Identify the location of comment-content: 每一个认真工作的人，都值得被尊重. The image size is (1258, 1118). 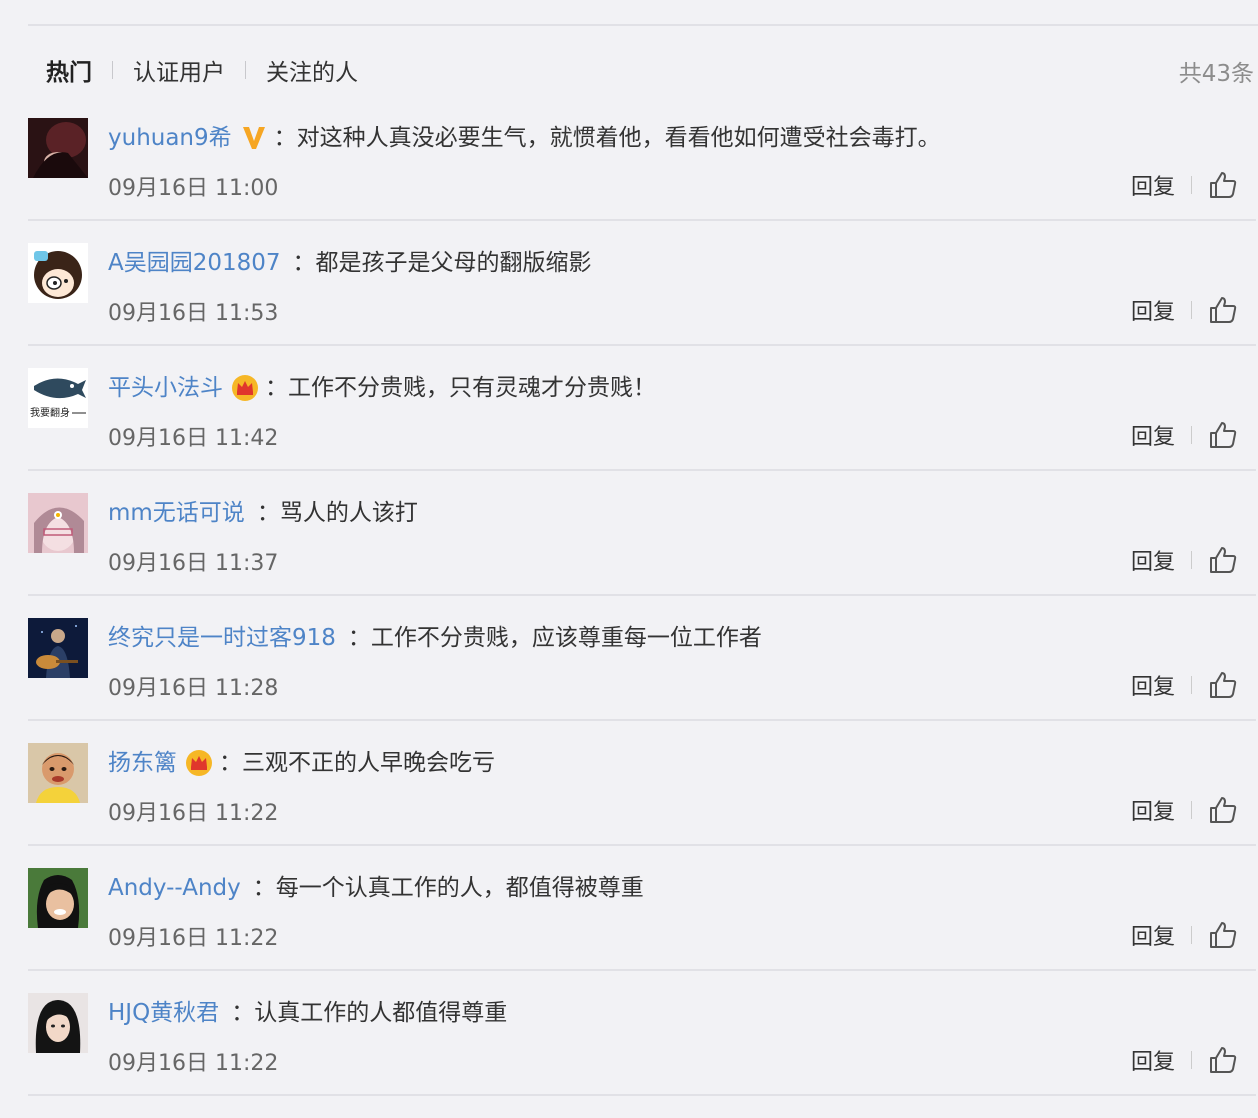
(459, 888).